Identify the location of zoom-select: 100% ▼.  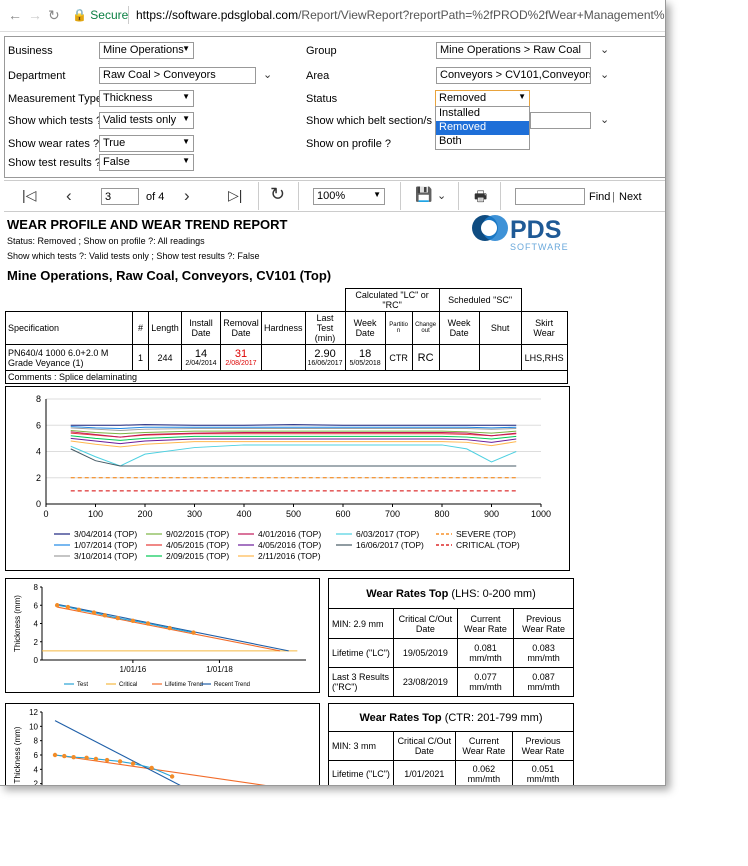
(349, 196).